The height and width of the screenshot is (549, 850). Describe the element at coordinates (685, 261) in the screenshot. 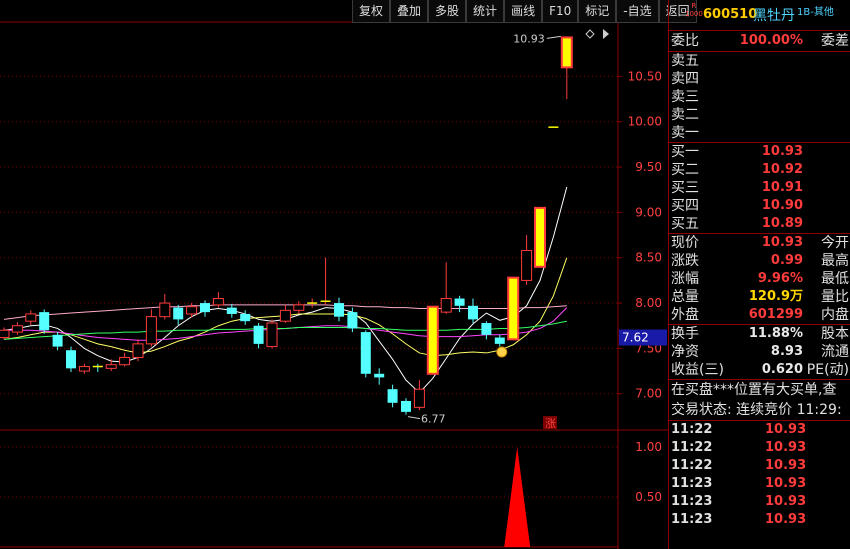

I see `stat-label: 涨跌` at that location.